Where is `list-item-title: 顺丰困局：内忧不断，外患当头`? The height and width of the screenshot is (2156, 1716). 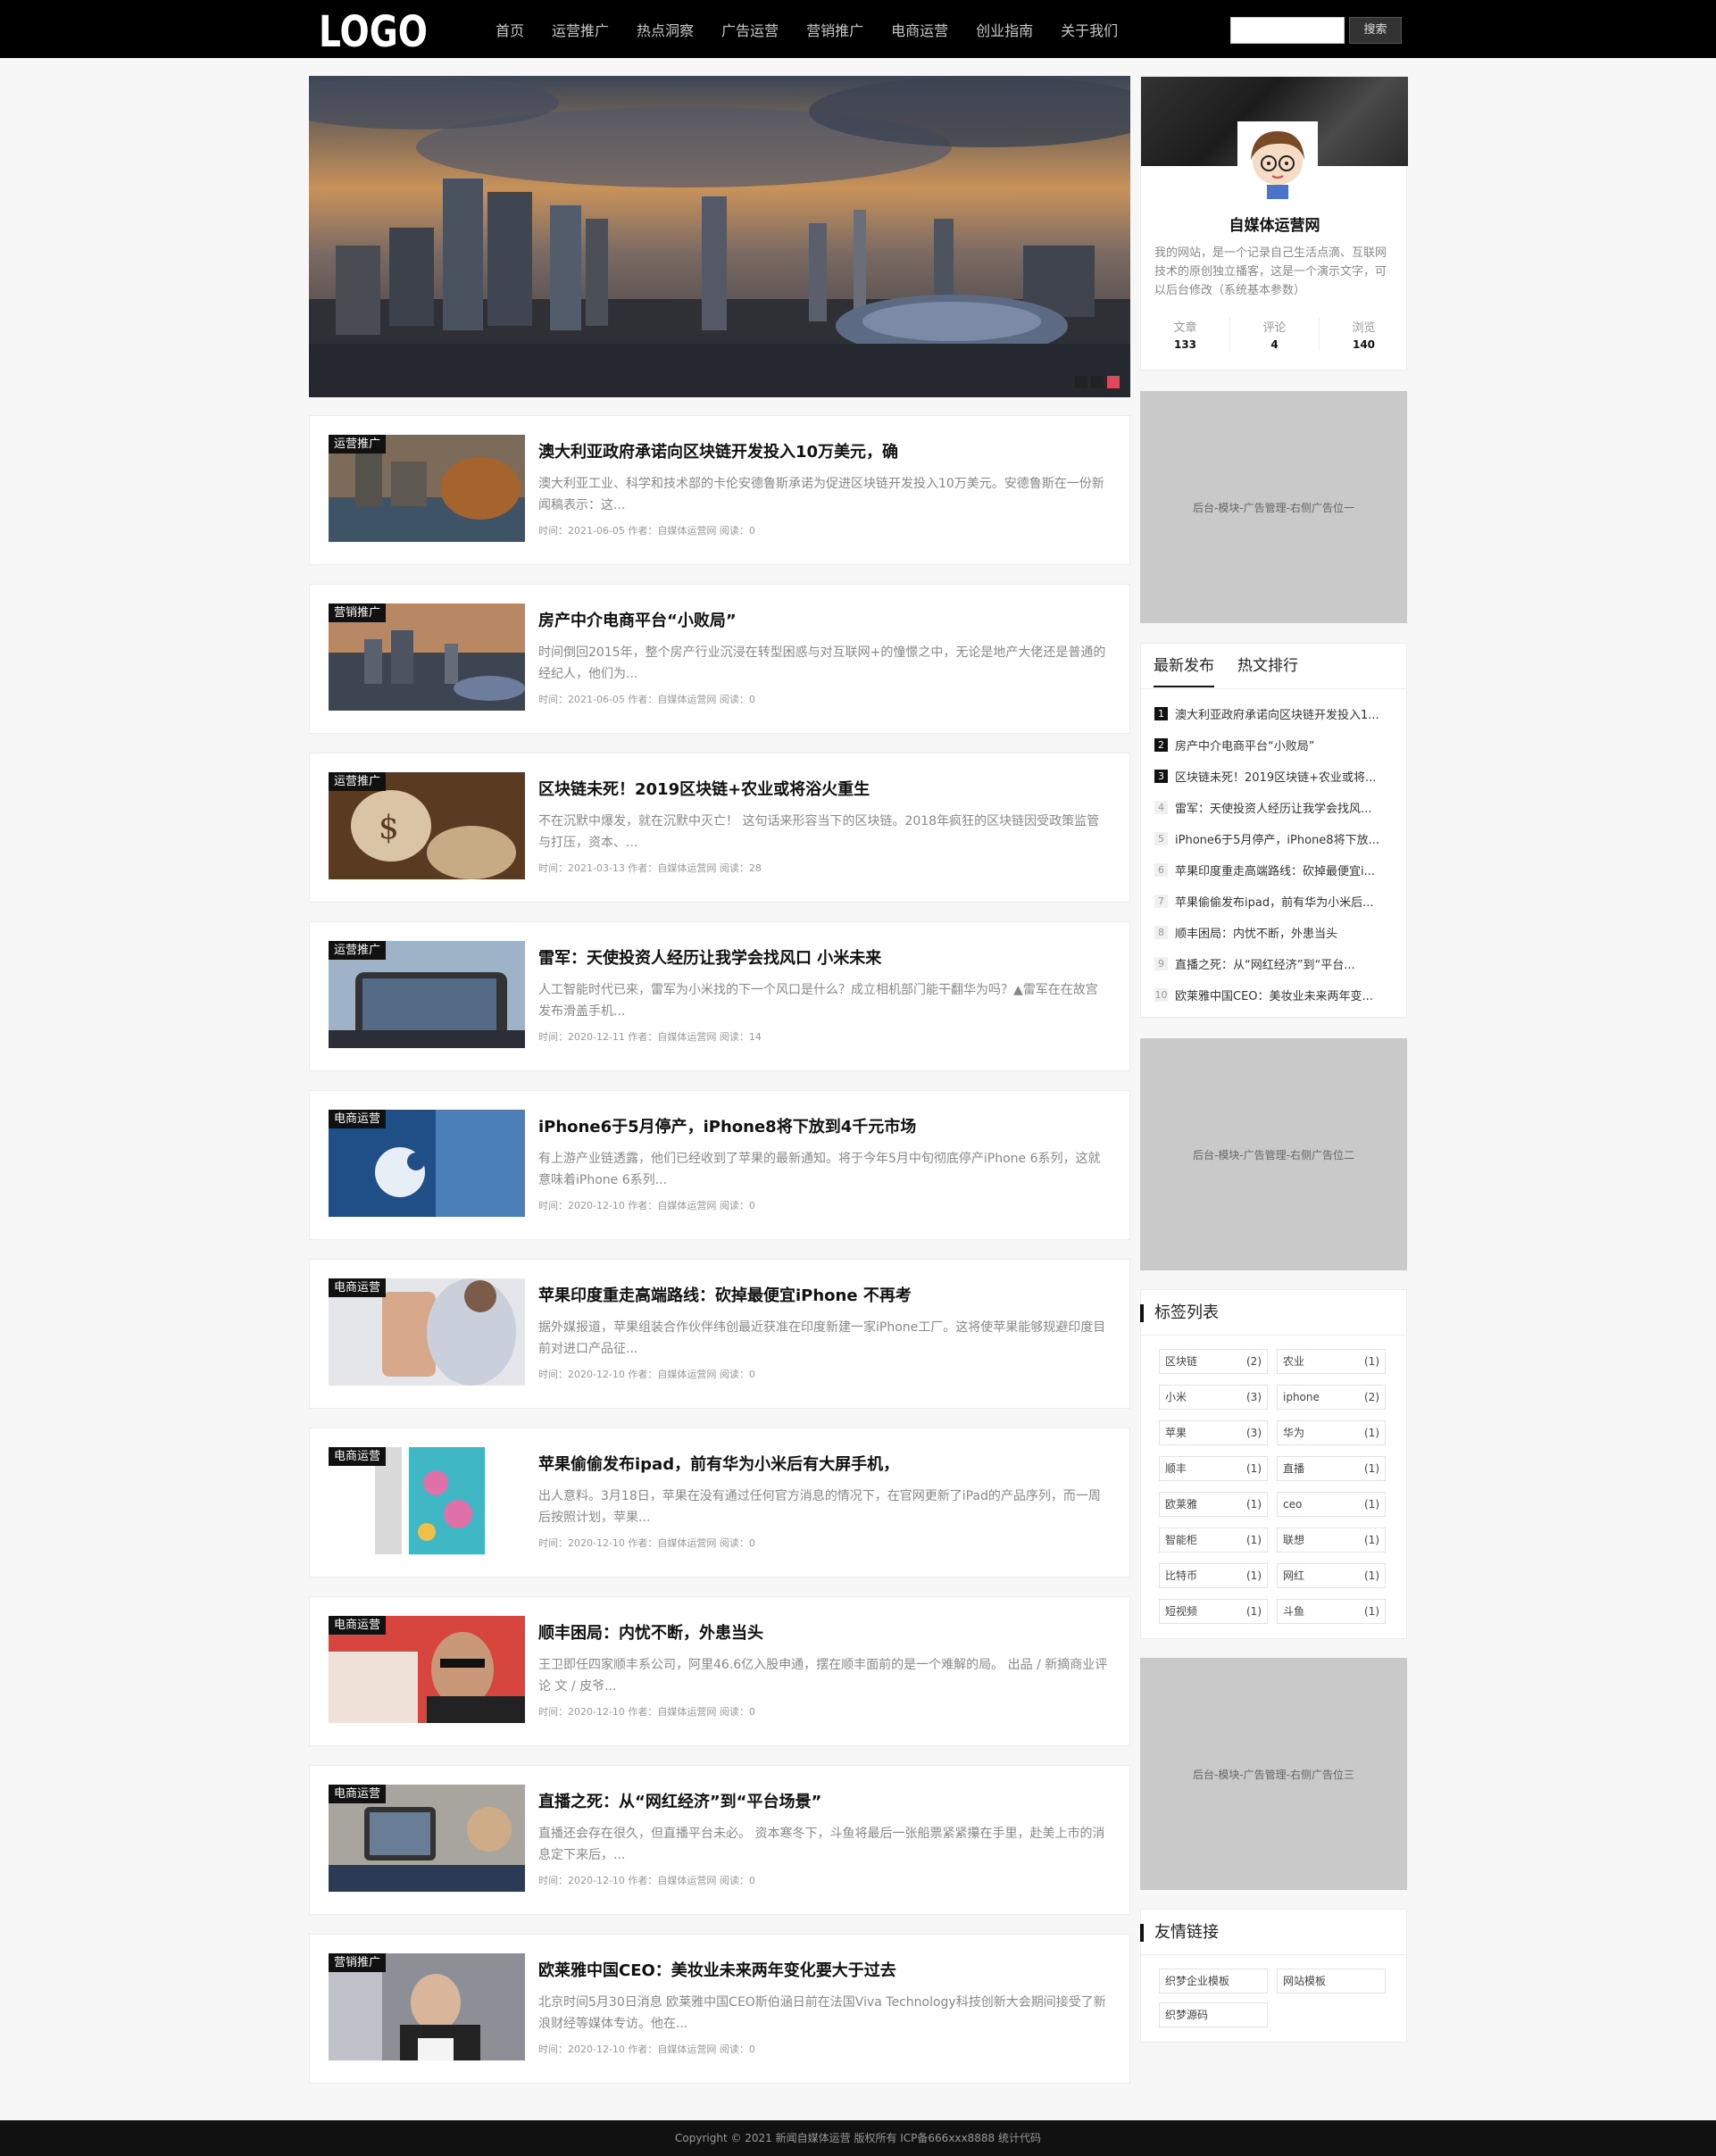 list-item-title: 顺丰困局：内忧不断，外患当头 is located at coordinates (1256, 932).